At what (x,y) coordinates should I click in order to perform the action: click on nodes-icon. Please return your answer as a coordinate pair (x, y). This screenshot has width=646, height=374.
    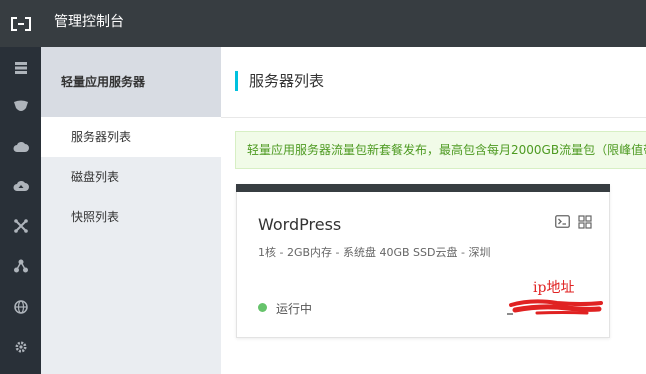
    Looking at the image, I should click on (20, 266).